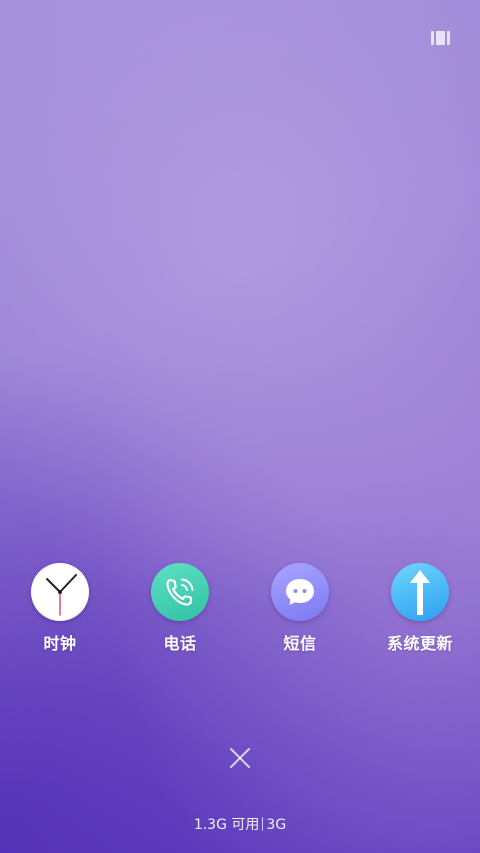  What do you see at coordinates (300, 643) in the screenshot?
I see `app-label-messages: 短信` at bounding box center [300, 643].